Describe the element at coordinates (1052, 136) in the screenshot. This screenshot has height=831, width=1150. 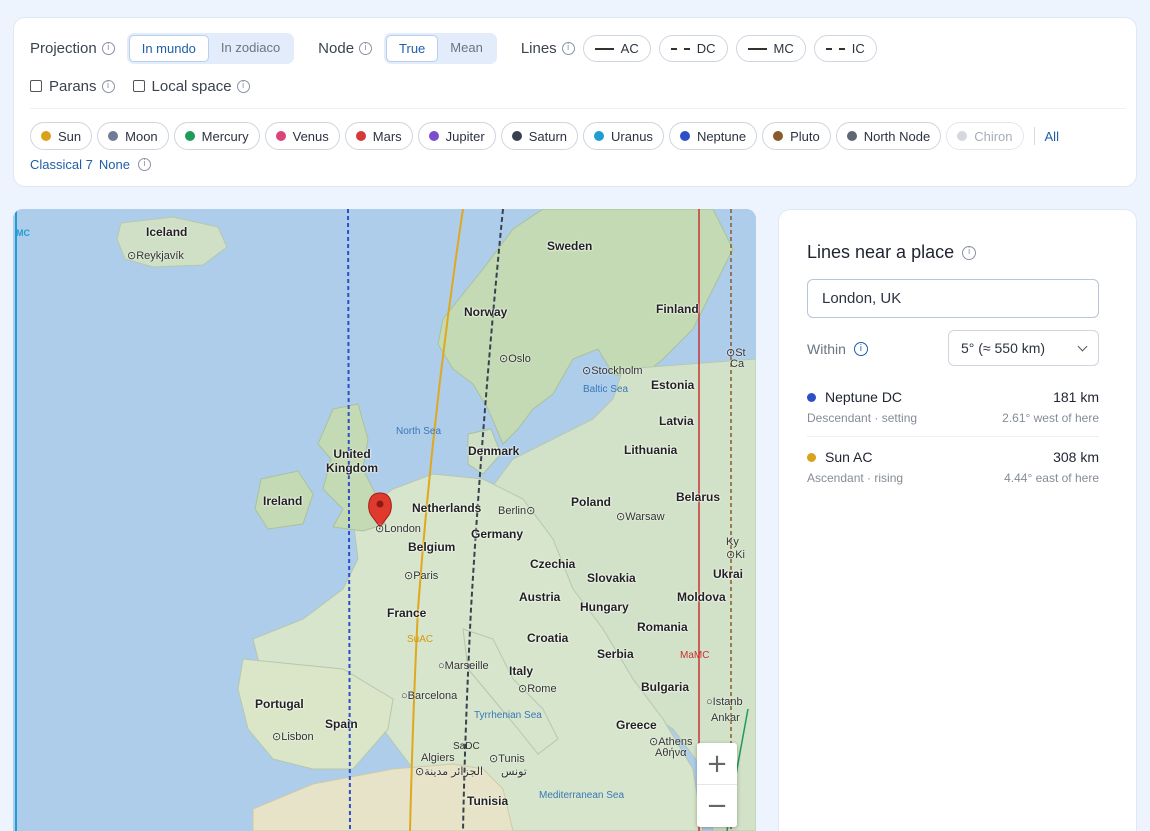
I see `select-all-link: All` at that location.